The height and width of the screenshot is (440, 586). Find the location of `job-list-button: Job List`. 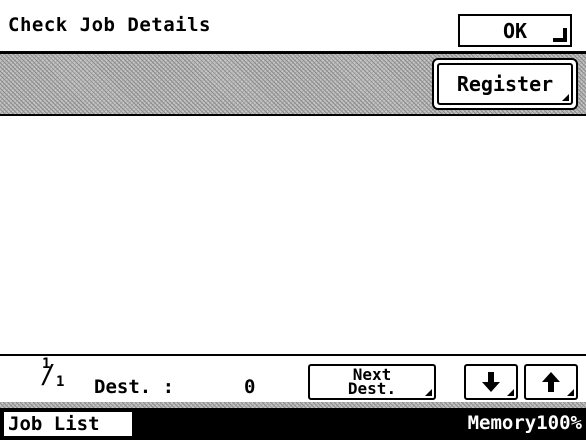

job-list-button: Job List is located at coordinates (68, 424).